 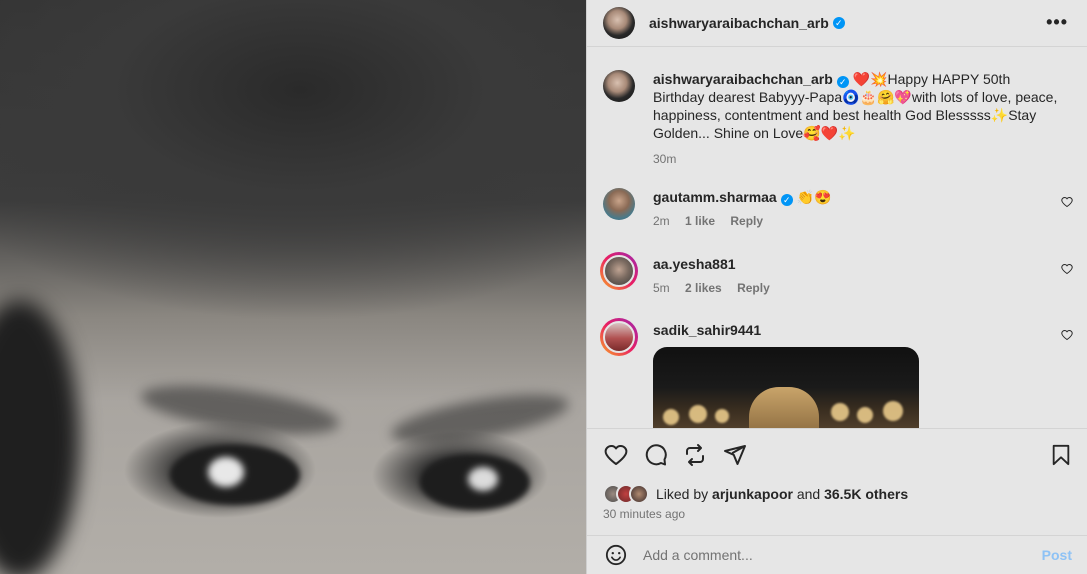 What do you see at coordinates (837, 554) in the screenshot?
I see `comment-composer: Add a comment... Post` at bounding box center [837, 554].